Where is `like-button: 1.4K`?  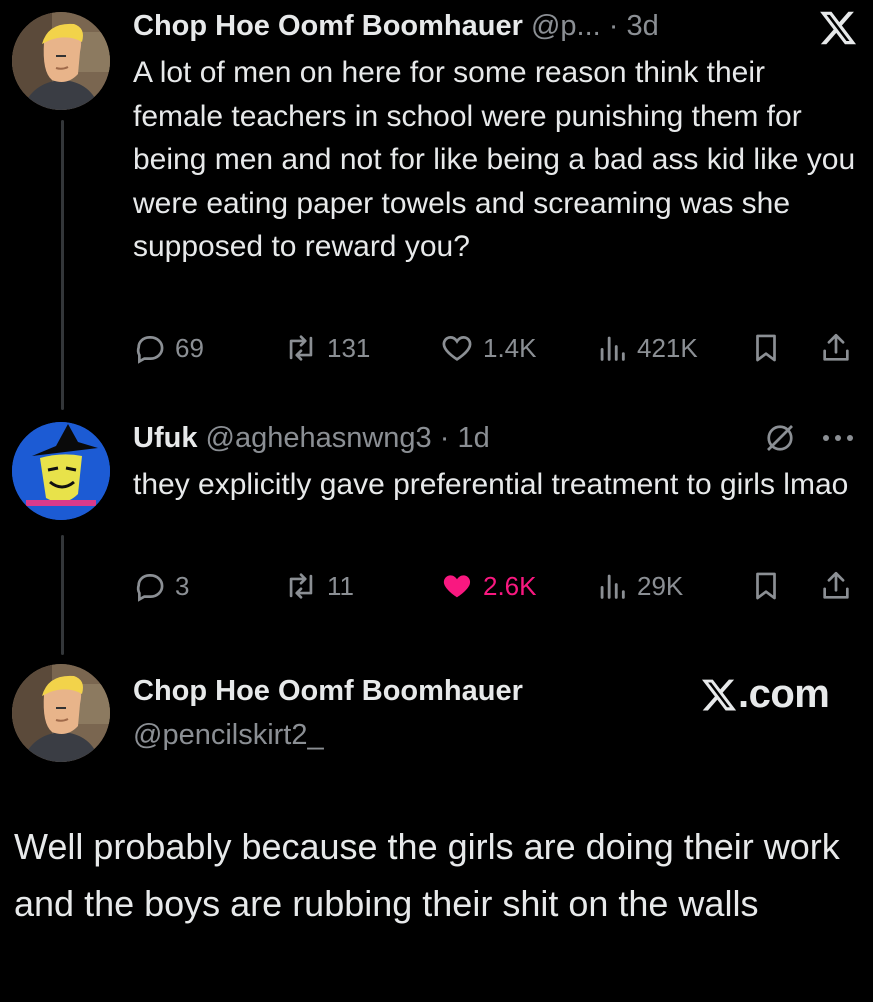
like-button: 1.4K is located at coordinates (488, 348).